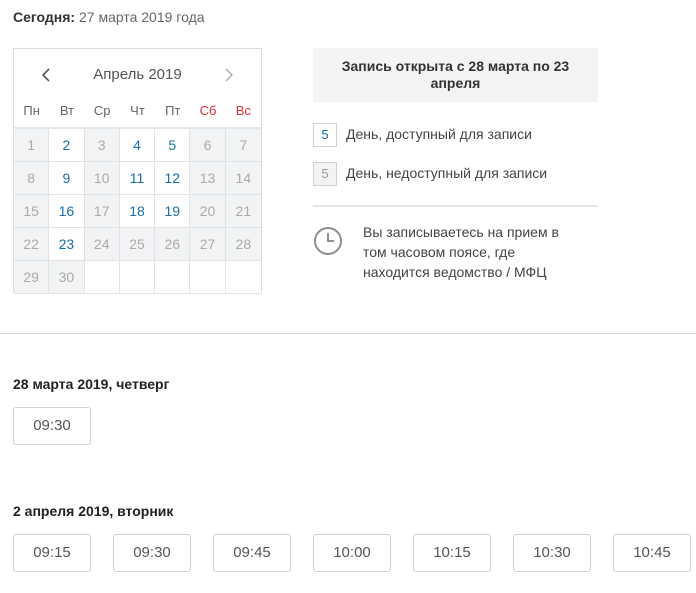  What do you see at coordinates (137, 178) in the screenshot?
I see `calendar-day: 11` at bounding box center [137, 178].